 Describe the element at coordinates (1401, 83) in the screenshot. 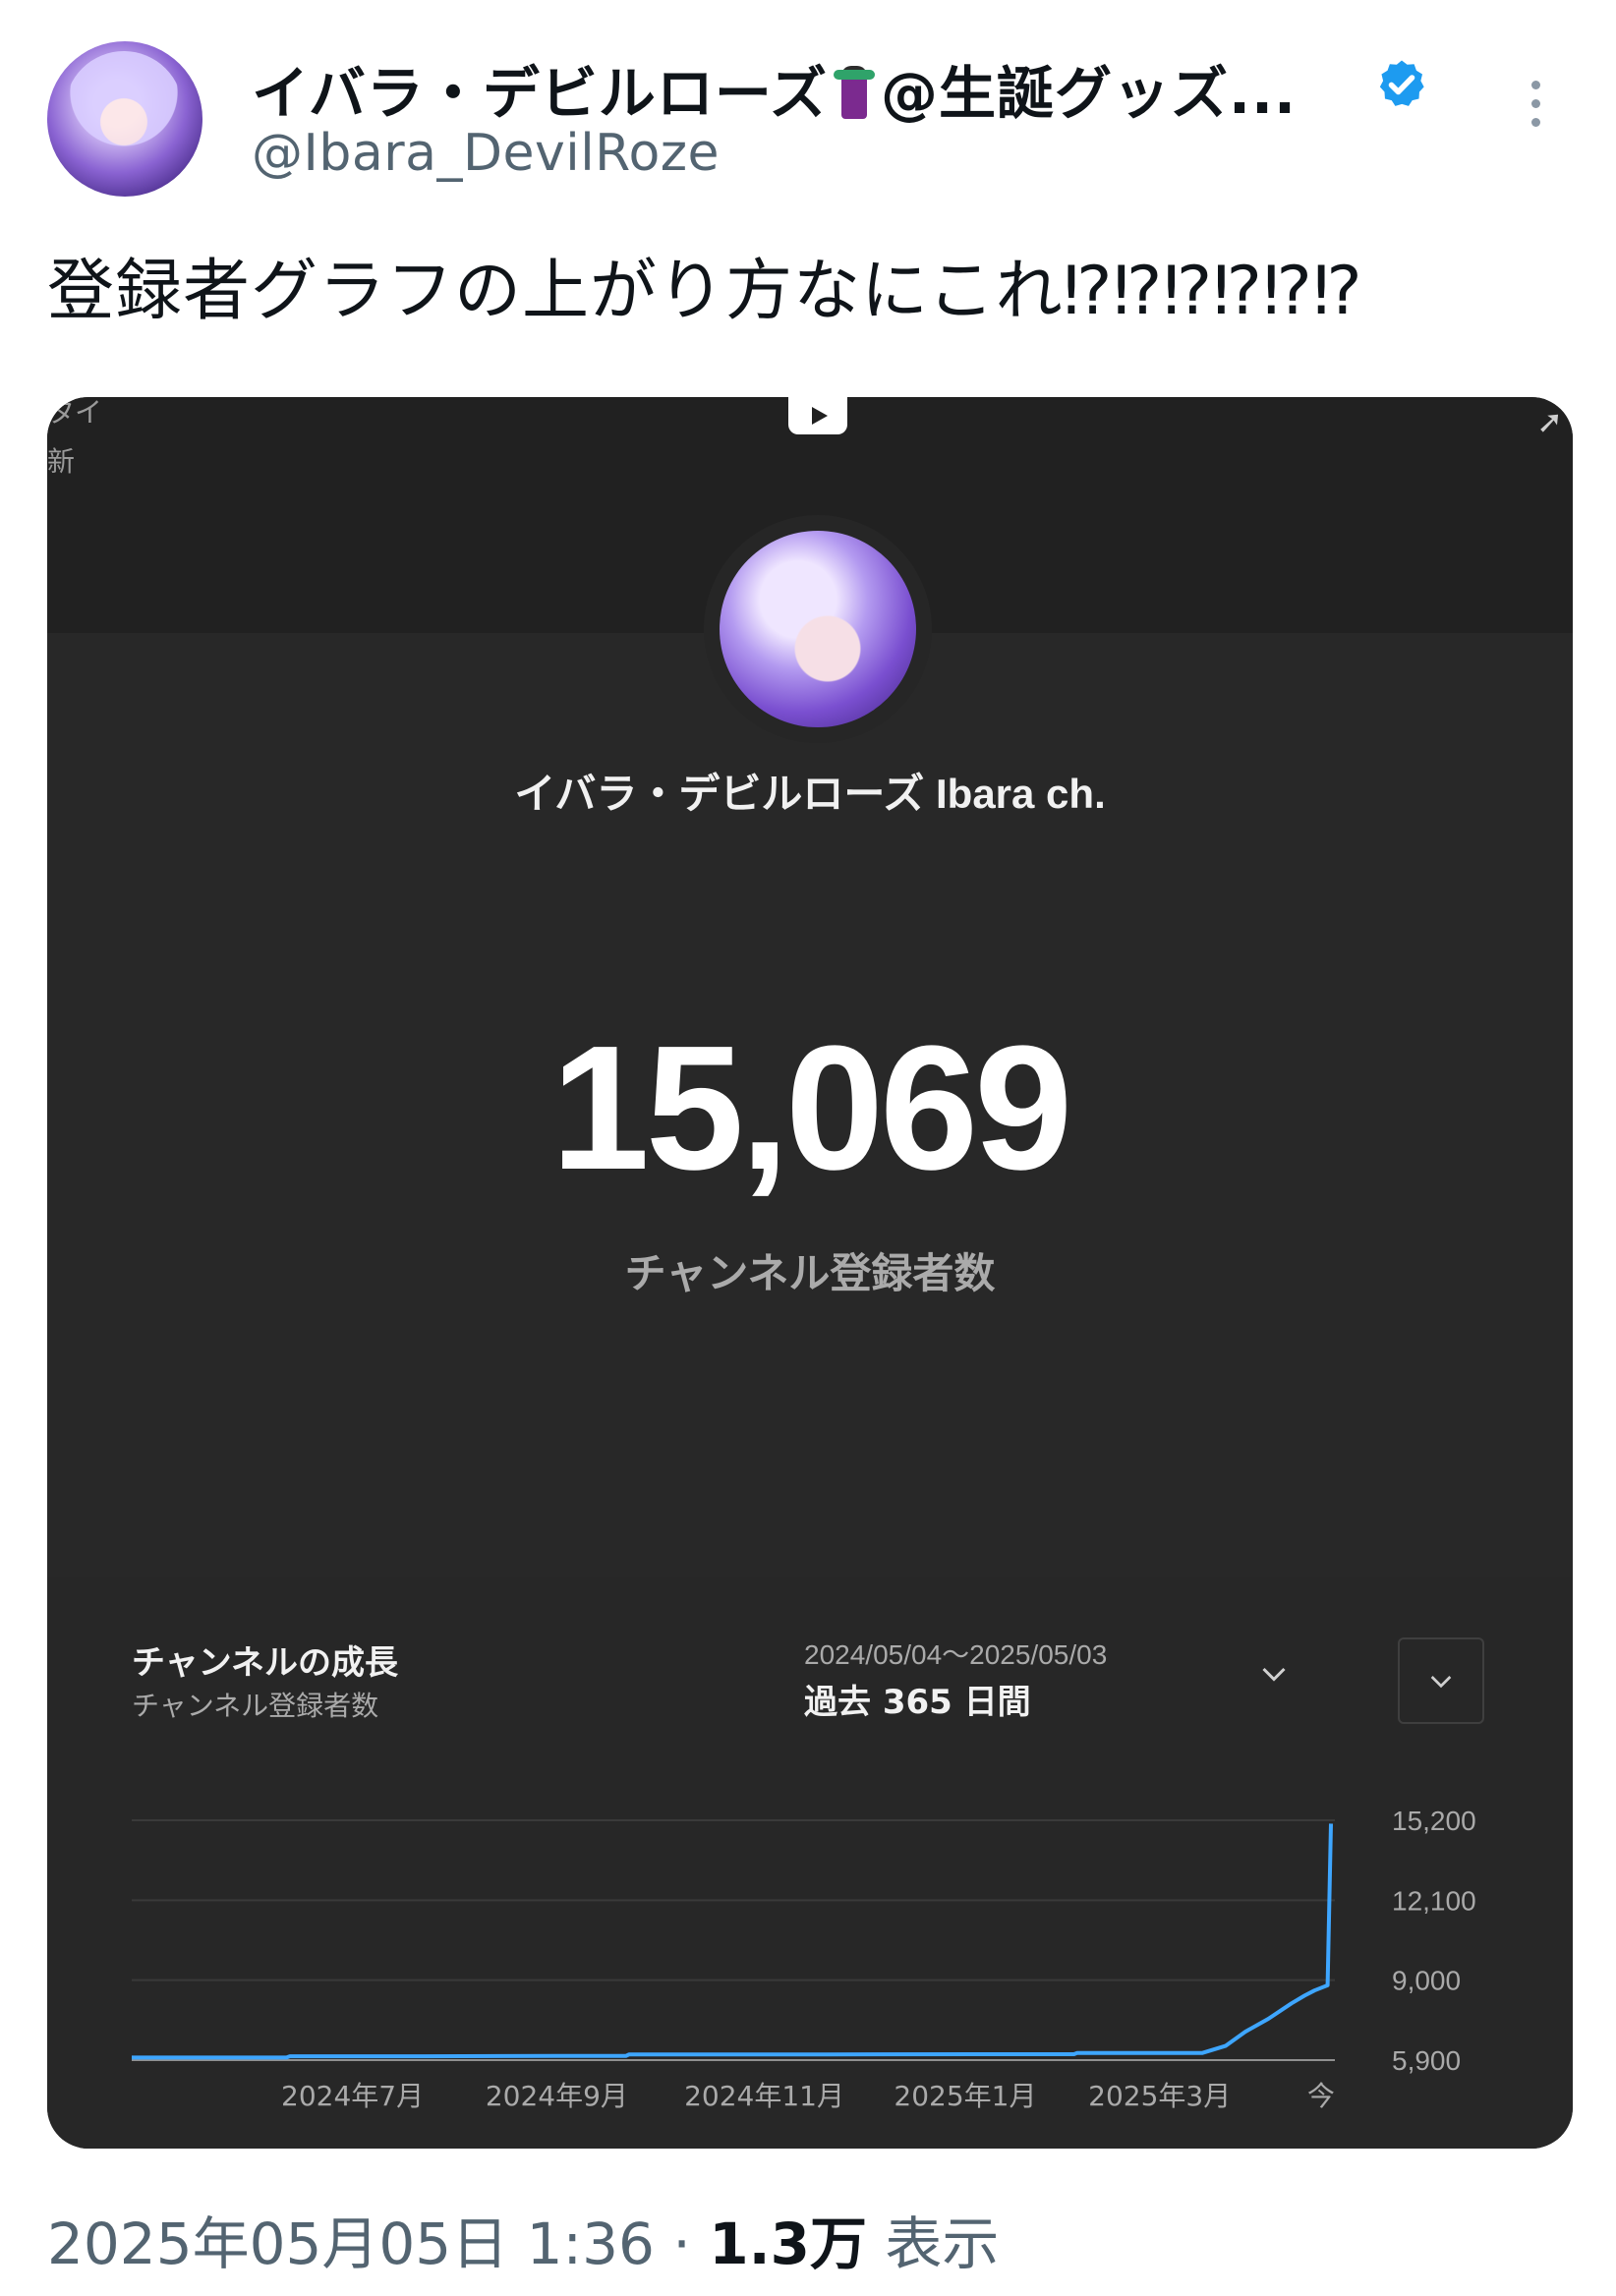

I see `verified-badge-icon` at that location.